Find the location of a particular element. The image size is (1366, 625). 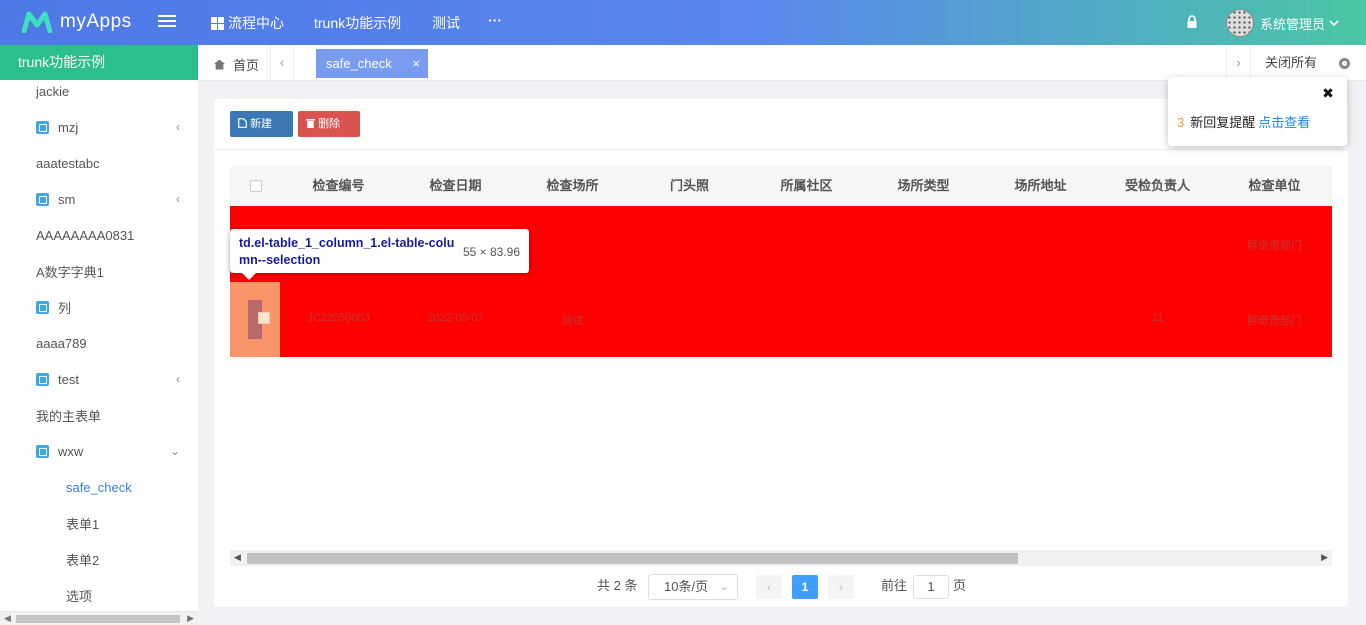

tab-bar: 首页 ‹ safe_check × › 关闭所有 is located at coordinates (782, 63).